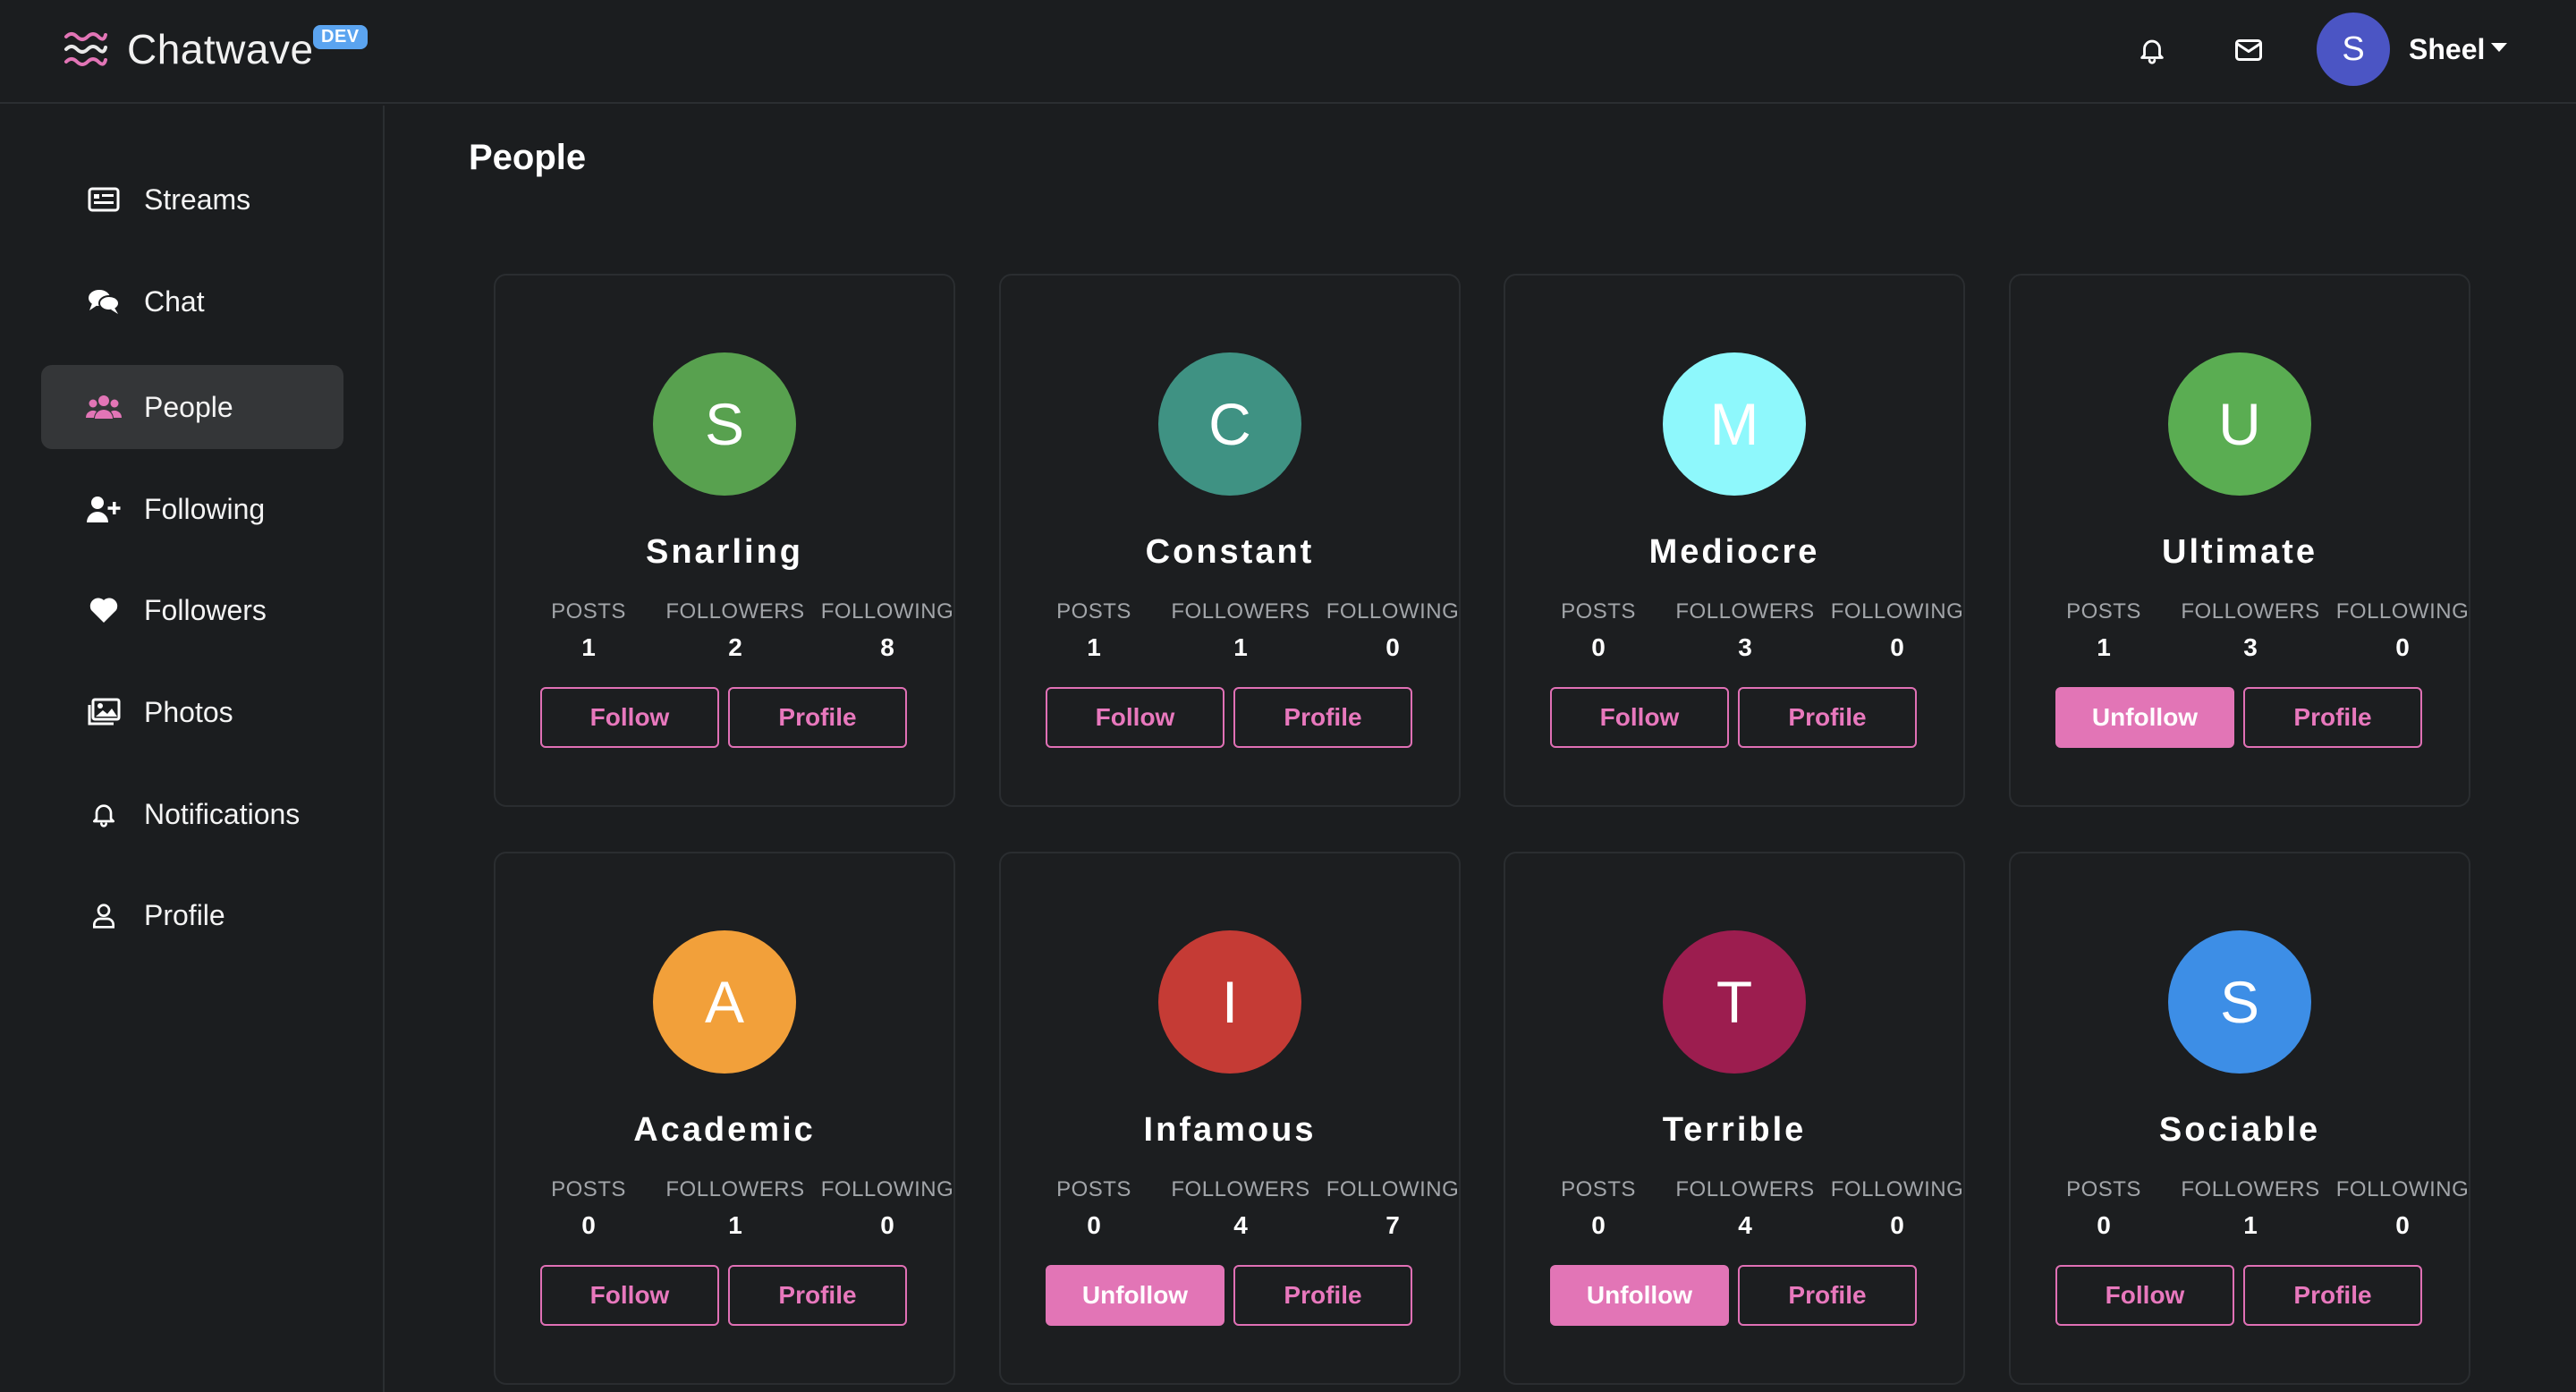 This screenshot has height=1392, width=2576. What do you see at coordinates (2239, 424) in the screenshot?
I see `person-avatar: U` at bounding box center [2239, 424].